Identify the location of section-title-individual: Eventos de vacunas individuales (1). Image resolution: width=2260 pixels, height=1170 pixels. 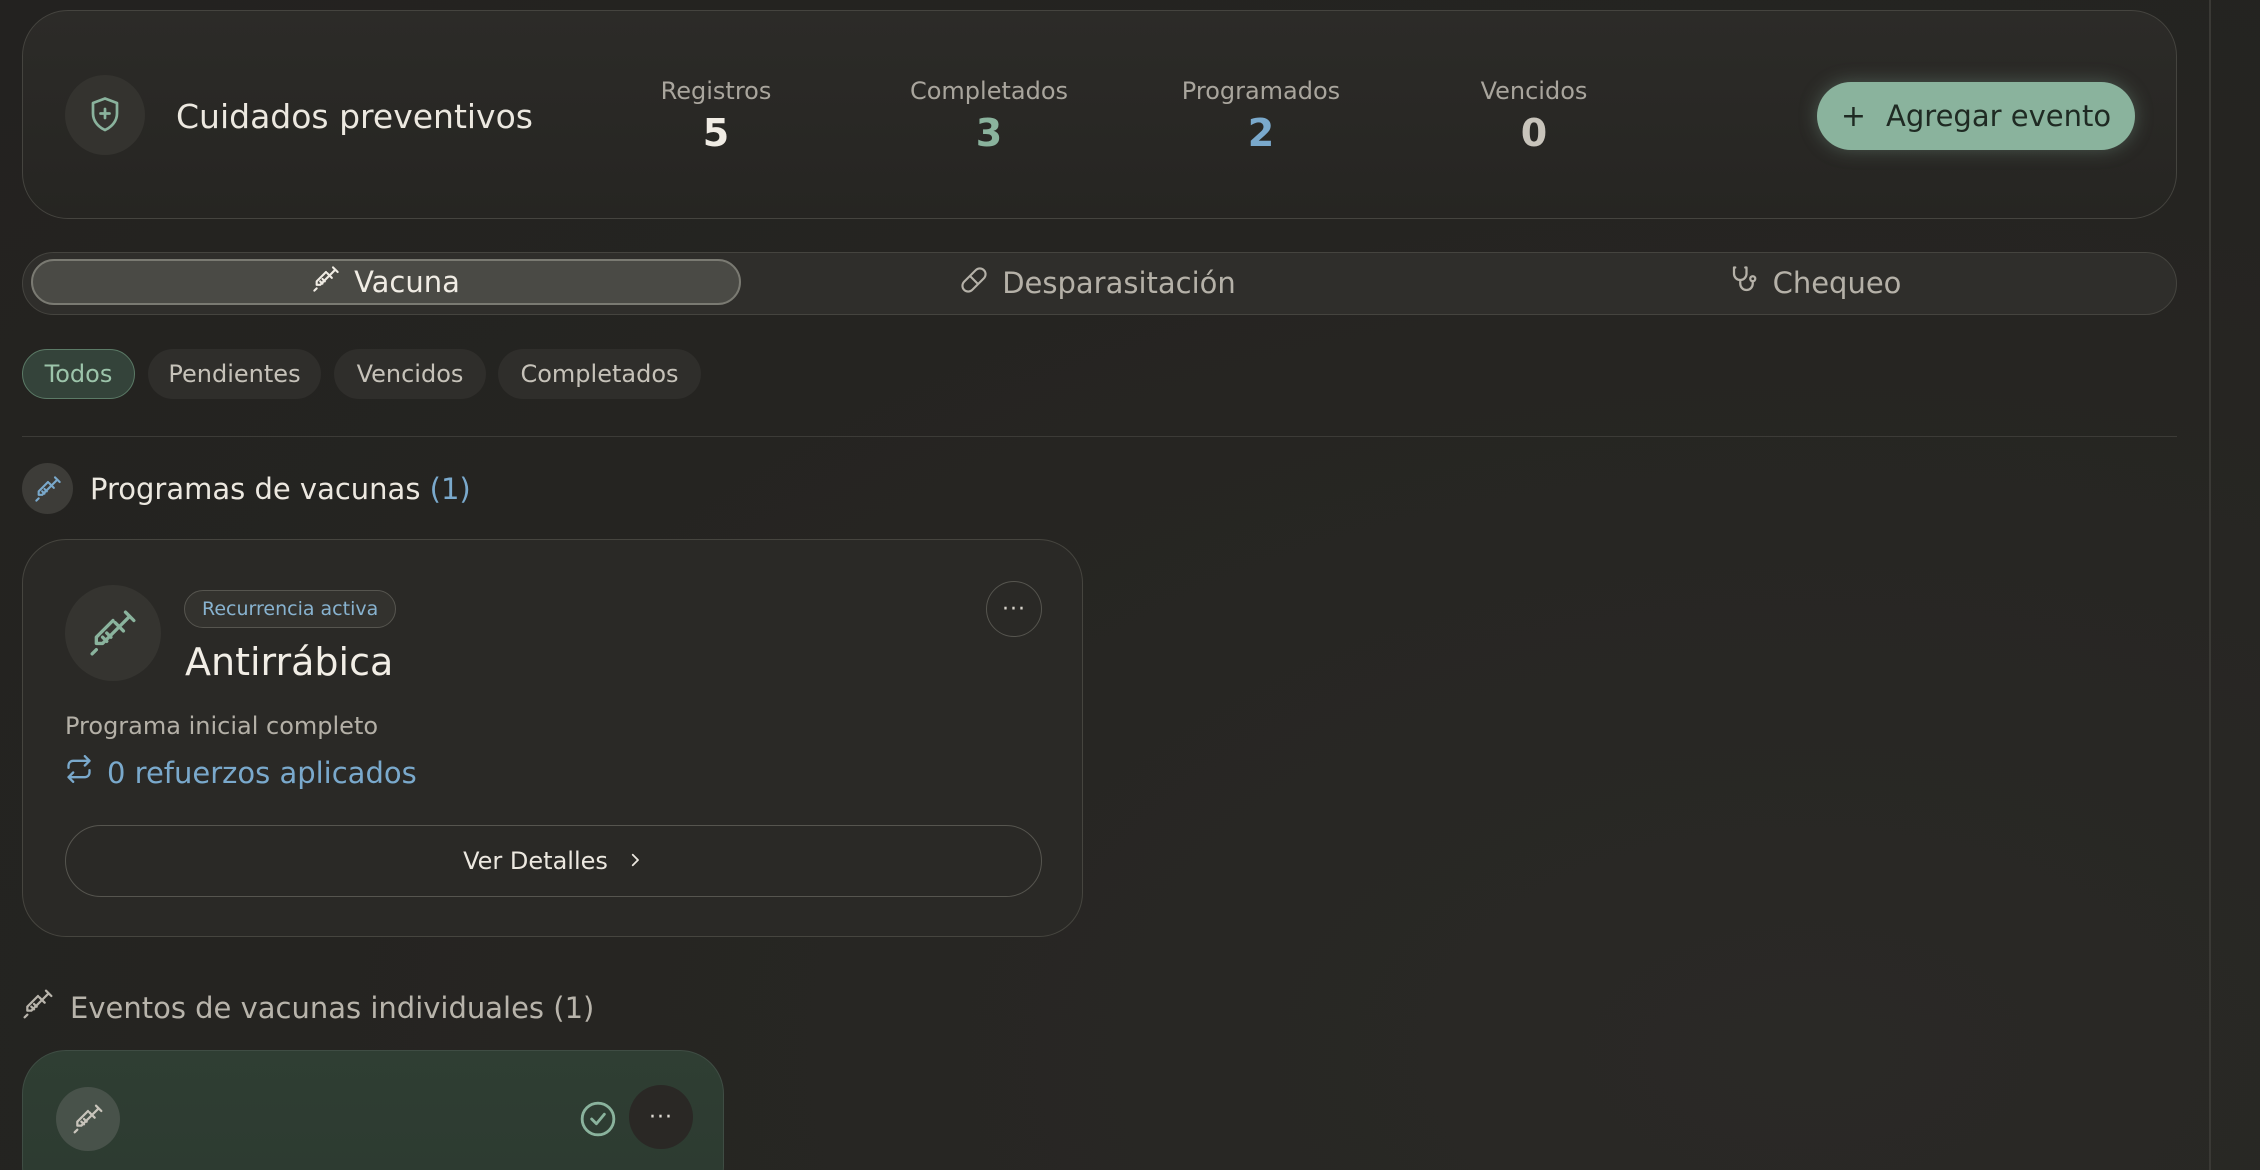
(308, 1007).